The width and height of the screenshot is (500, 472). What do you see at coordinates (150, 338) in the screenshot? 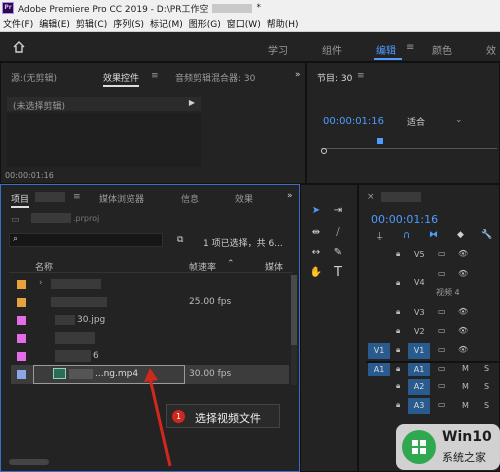
I see `list-item` at bounding box center [150, 338].